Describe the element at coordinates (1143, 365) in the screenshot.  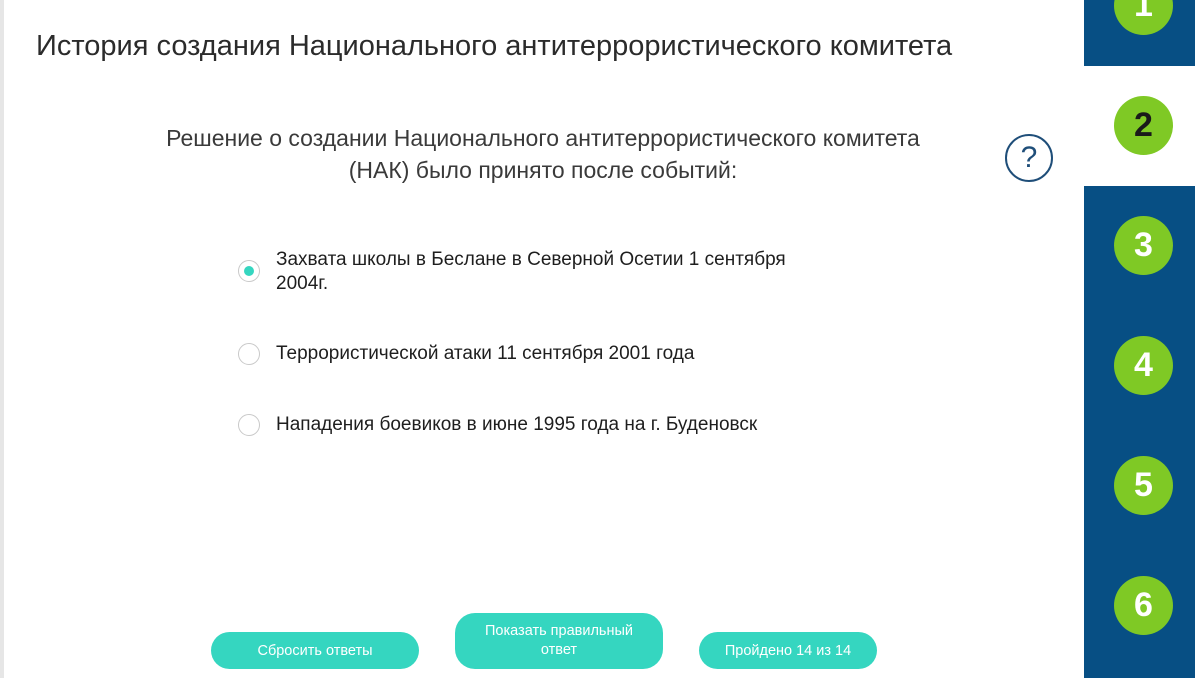
I see `step-4: 4` at that location.